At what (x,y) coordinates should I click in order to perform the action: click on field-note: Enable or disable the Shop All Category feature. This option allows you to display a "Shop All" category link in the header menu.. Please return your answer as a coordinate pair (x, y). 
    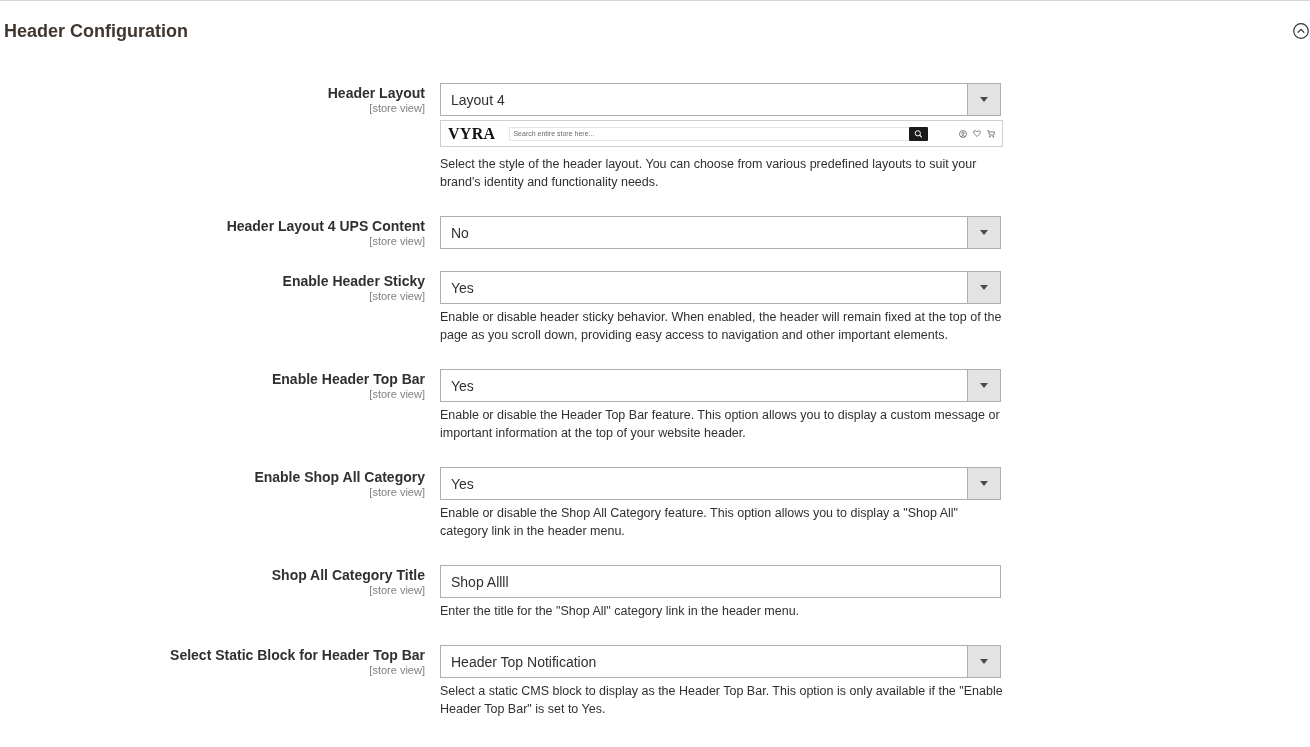
    Looking at the image, I should click on (699, 522).